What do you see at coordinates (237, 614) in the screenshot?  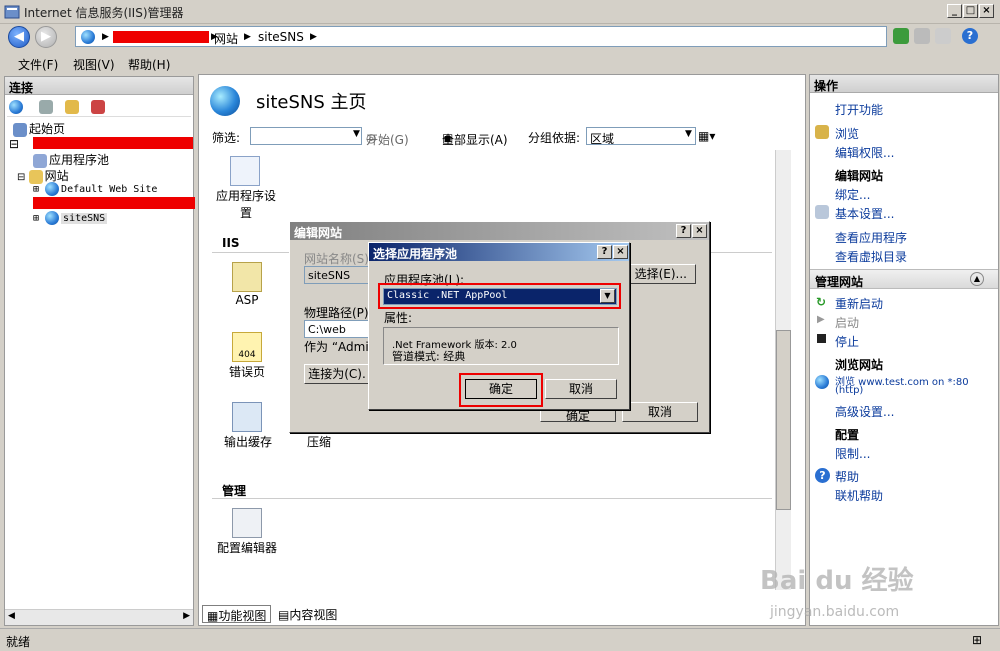 I see `tab-feature-view: ▦功能视图` at bounding box center [237, 614].